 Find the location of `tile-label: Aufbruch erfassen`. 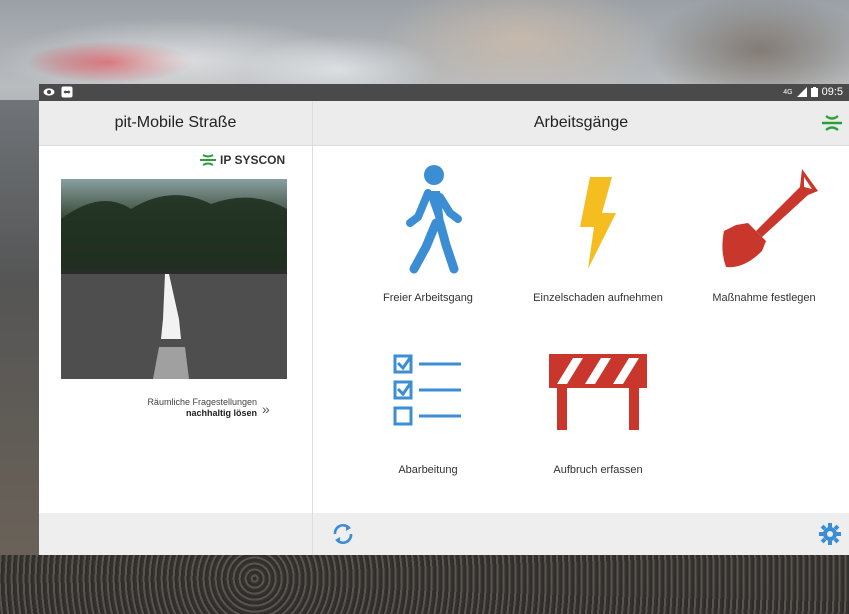

tile-label: Aufbruch erfassen is located at coordinates (598, 470).